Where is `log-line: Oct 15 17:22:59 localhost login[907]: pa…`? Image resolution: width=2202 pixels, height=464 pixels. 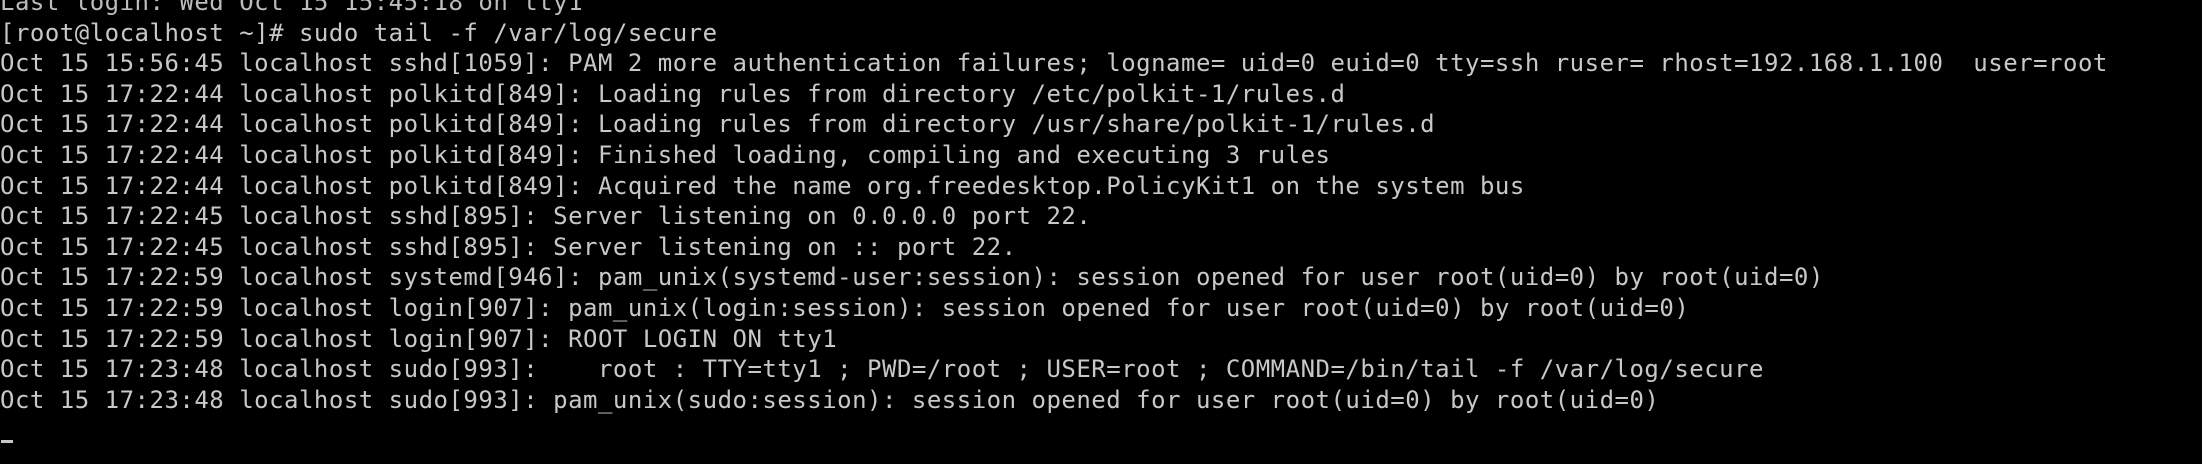 log-line: Oct 15 17:22:59 localhost login[907]: pa… is located at coordinates (845, 307).